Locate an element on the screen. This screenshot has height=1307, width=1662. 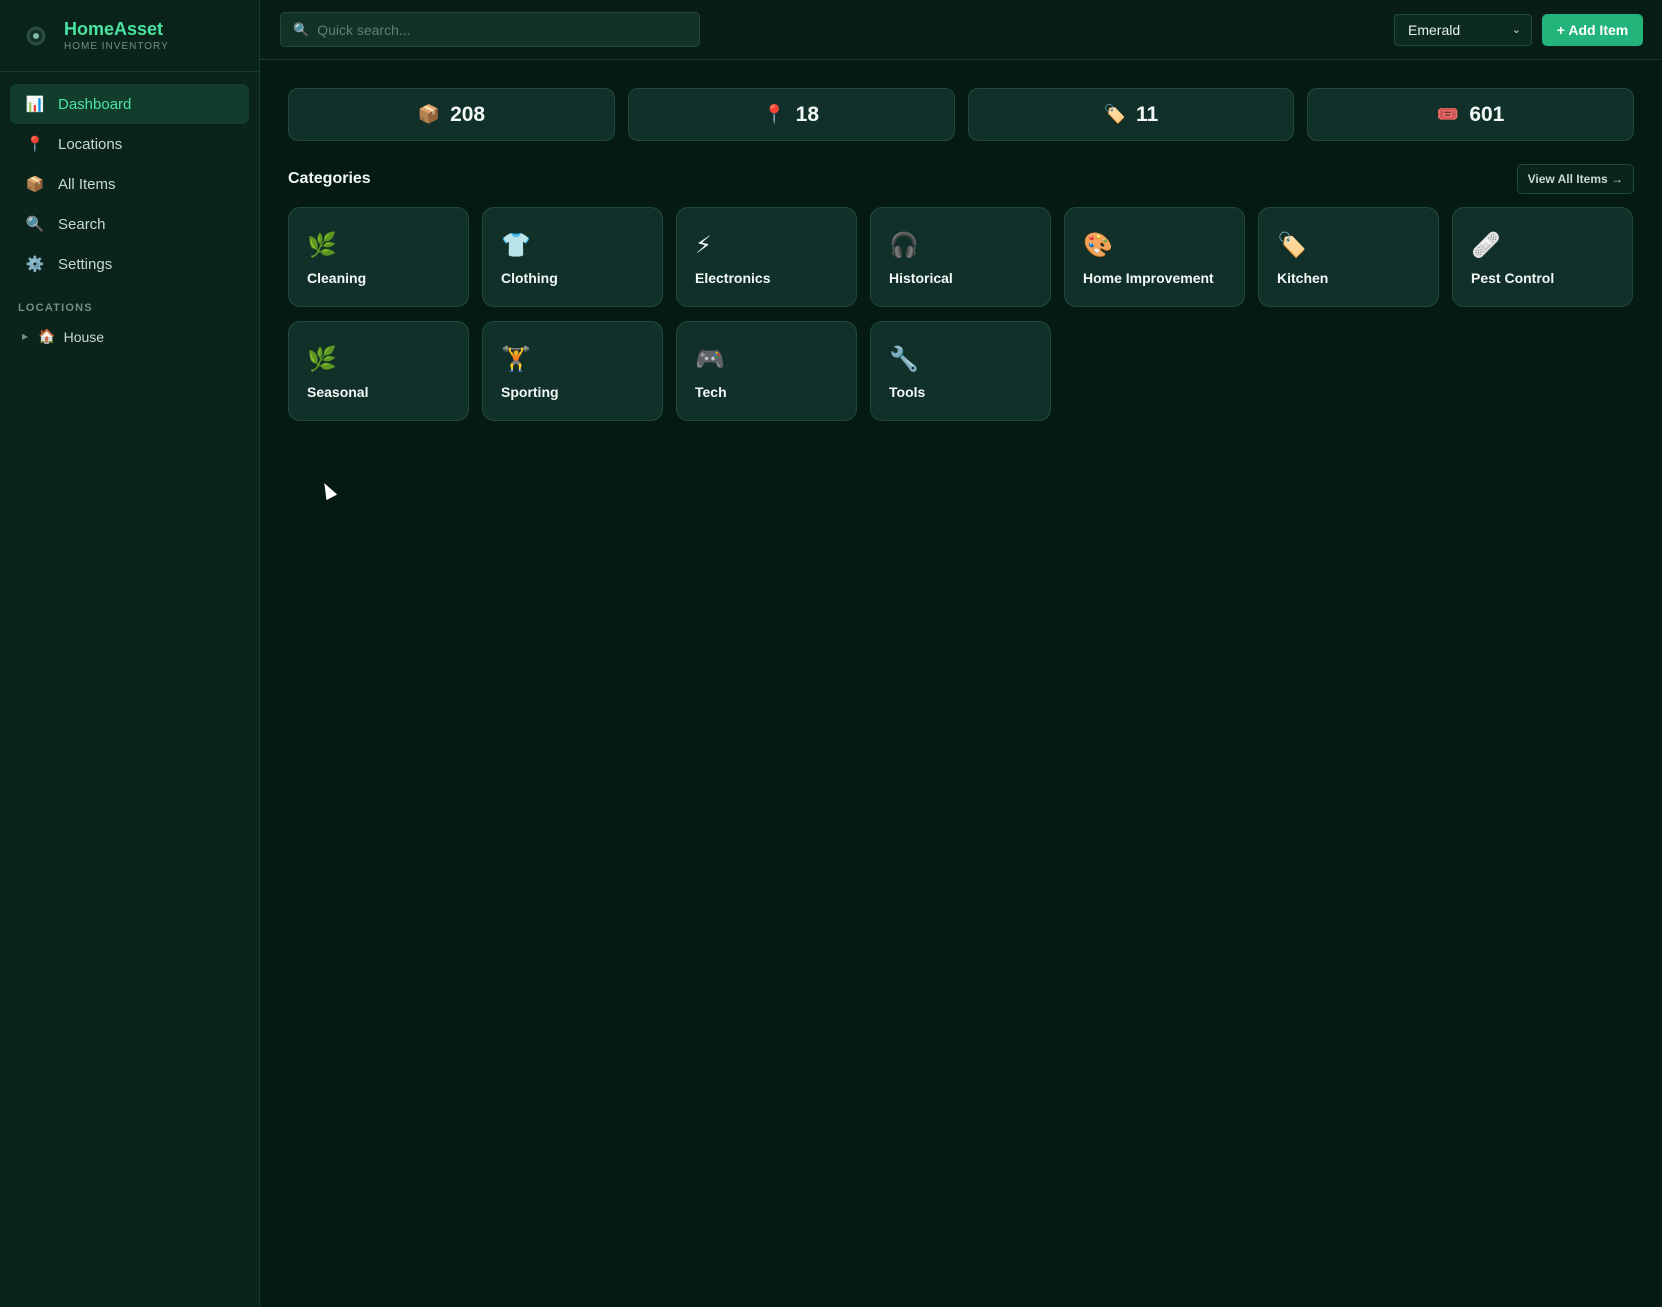
category-card-seasonal: 🌿 Seasonal is located at coordinates (378, 371).